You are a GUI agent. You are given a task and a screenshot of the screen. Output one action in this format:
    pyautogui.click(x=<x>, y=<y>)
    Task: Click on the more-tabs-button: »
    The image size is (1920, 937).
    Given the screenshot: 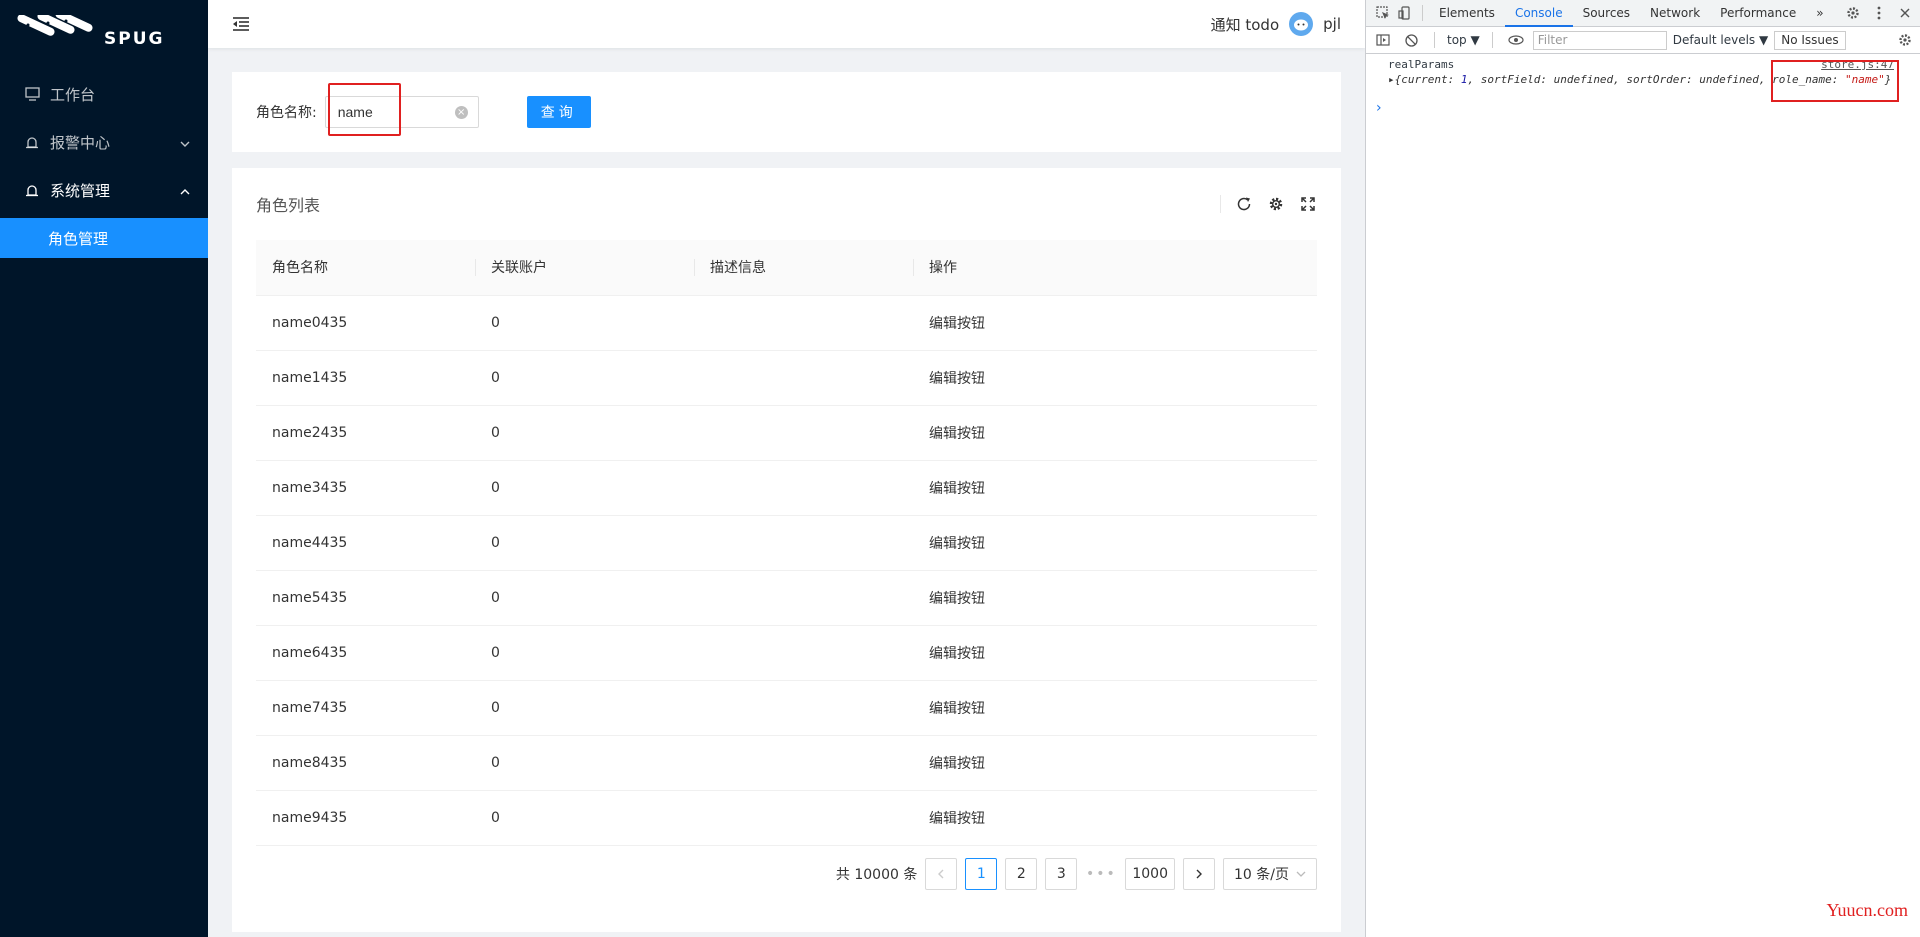 What is the action you would take?
    pyautogui.click(x=1819, y=13)
    